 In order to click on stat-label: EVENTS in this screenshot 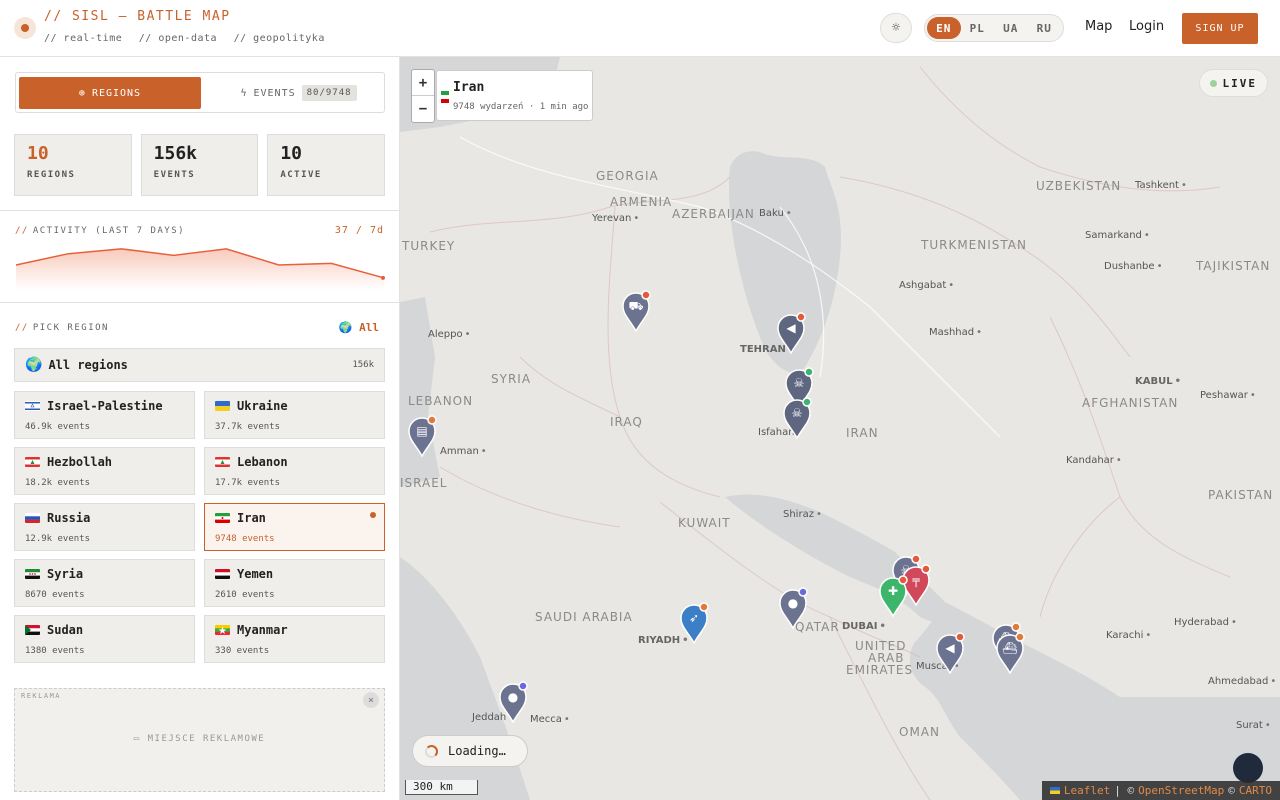, I will do `click(174, 175)`.